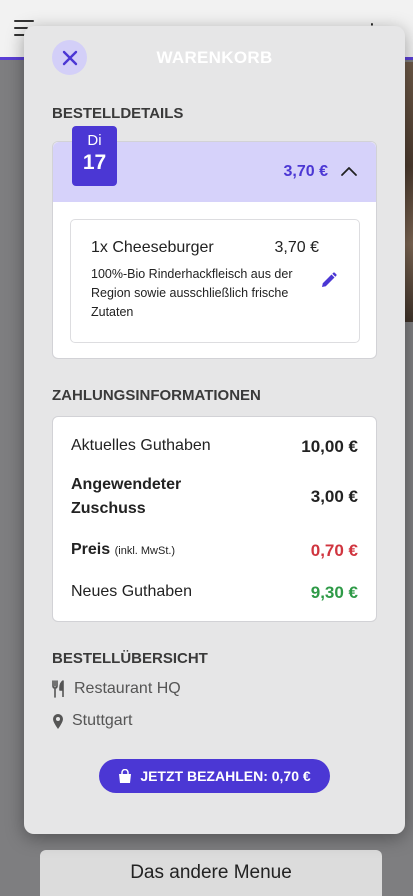 The image size is (413, 896). Describe the element at coordinates (211, 873) in the screenshot. I see `other-menu-button: Das andere Menue` at that location.